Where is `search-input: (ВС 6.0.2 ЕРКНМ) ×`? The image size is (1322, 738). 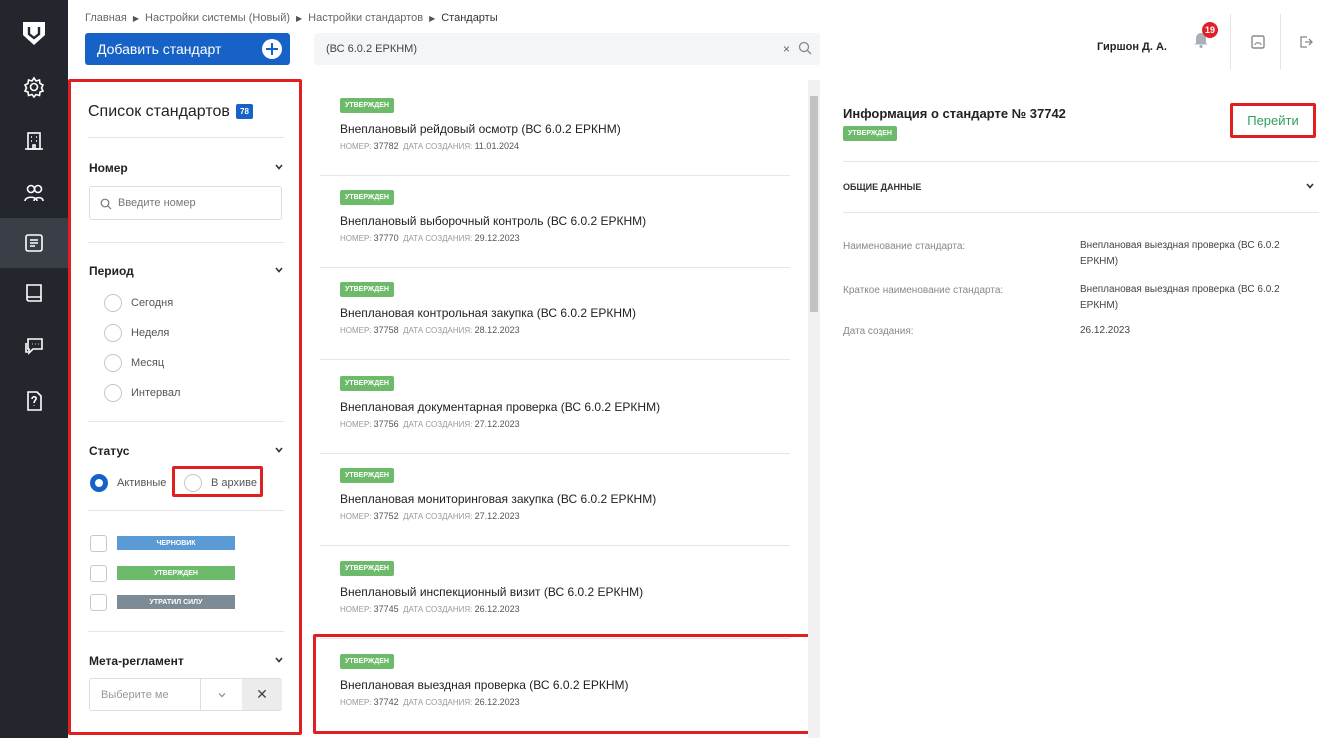 search-input: (ВС 6.0.2 ЕРКНМ) × is located at coordinates (567, 49).